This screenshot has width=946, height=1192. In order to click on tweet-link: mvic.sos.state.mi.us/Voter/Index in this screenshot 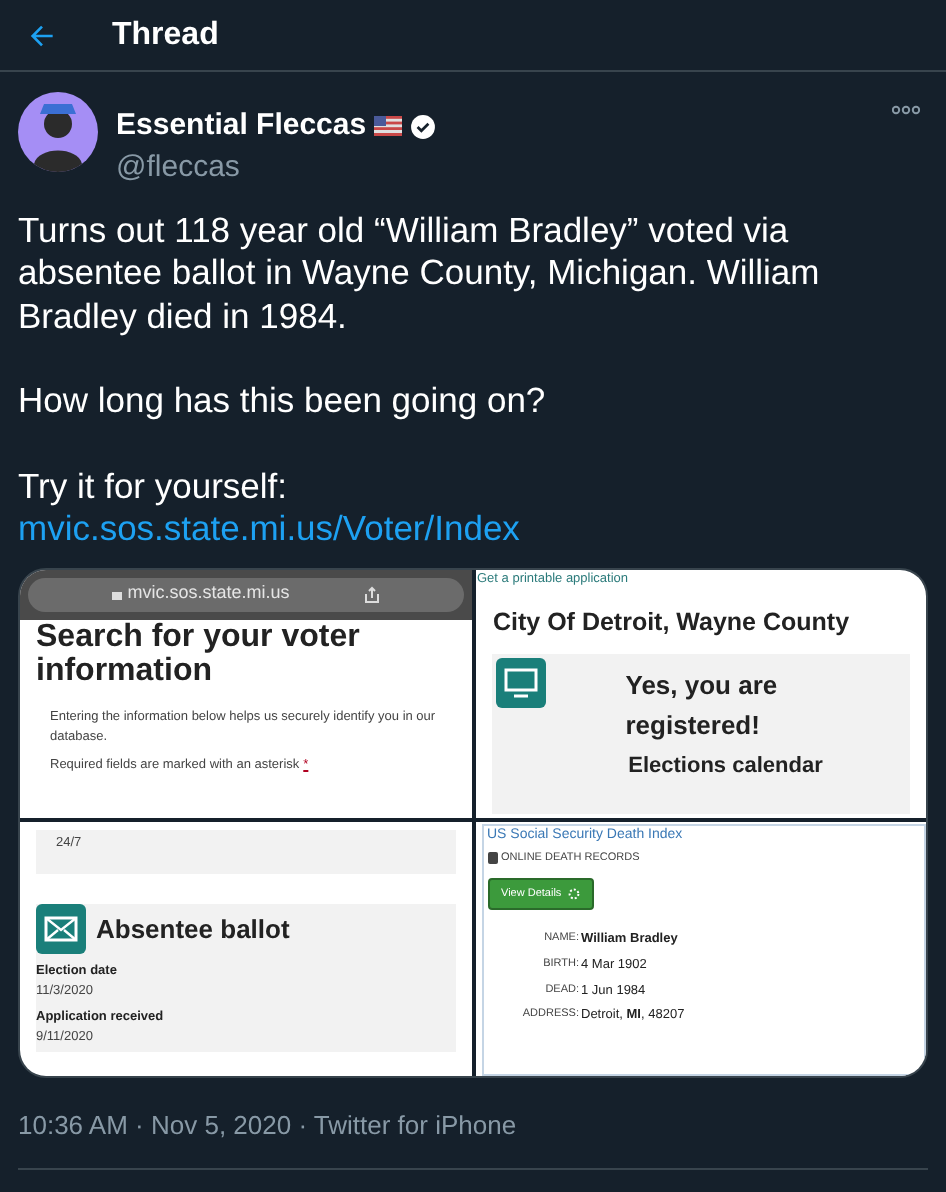, I will do `click(467, 529)`.